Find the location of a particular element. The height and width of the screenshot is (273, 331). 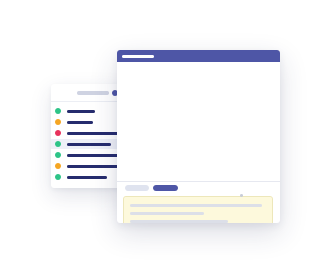

compose-input is located at coordinates (198, 209).